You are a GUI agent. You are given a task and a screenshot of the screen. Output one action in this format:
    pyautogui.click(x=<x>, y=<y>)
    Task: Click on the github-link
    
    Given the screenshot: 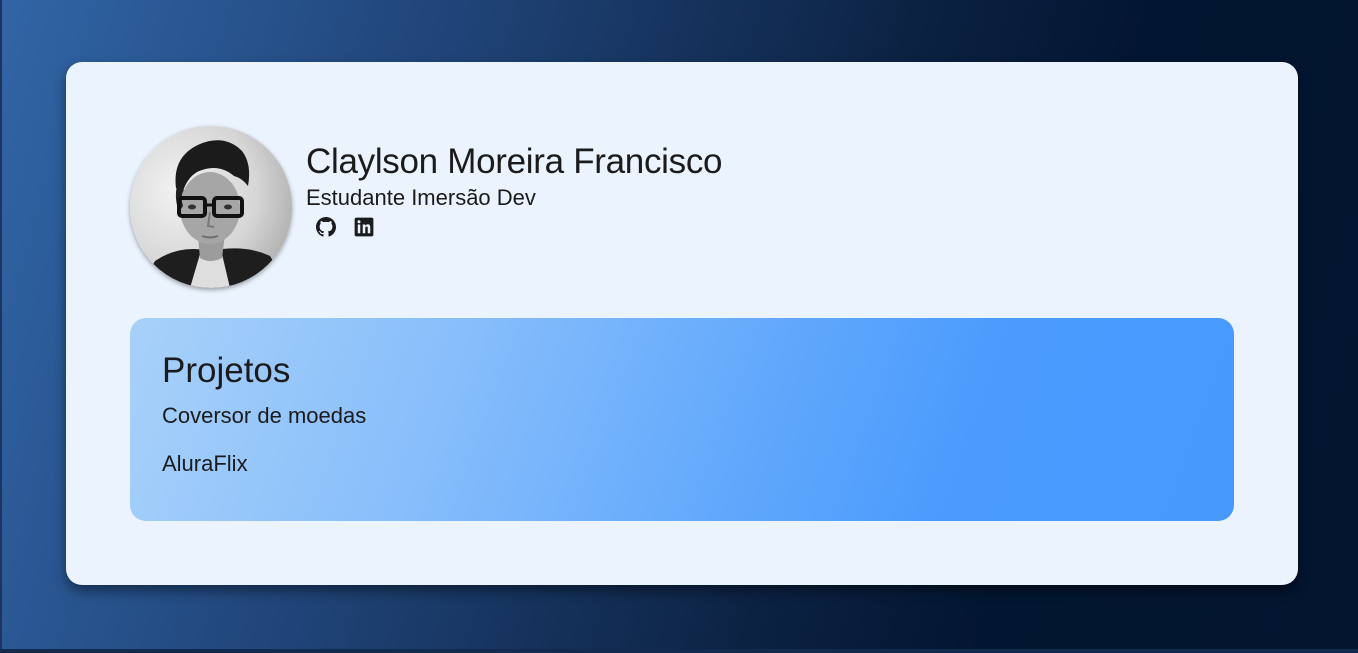 What is the action you would take?
    pyautogui.click(x=326, y=227)
    